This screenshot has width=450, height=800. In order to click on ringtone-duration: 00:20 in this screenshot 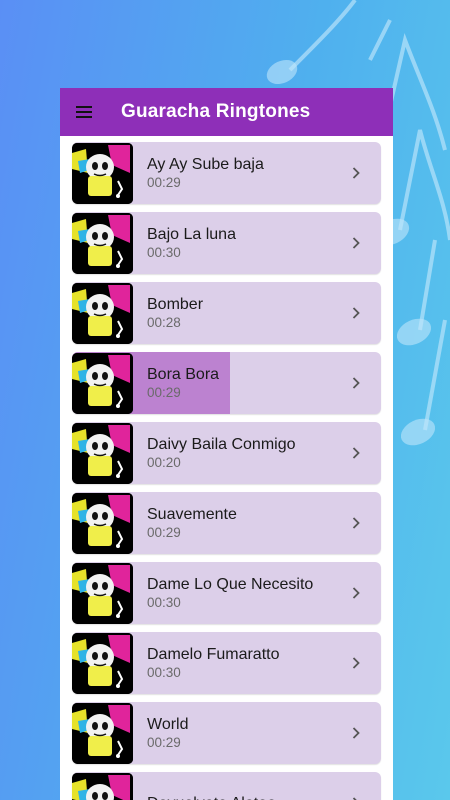, I will do `click(164, 462)`.